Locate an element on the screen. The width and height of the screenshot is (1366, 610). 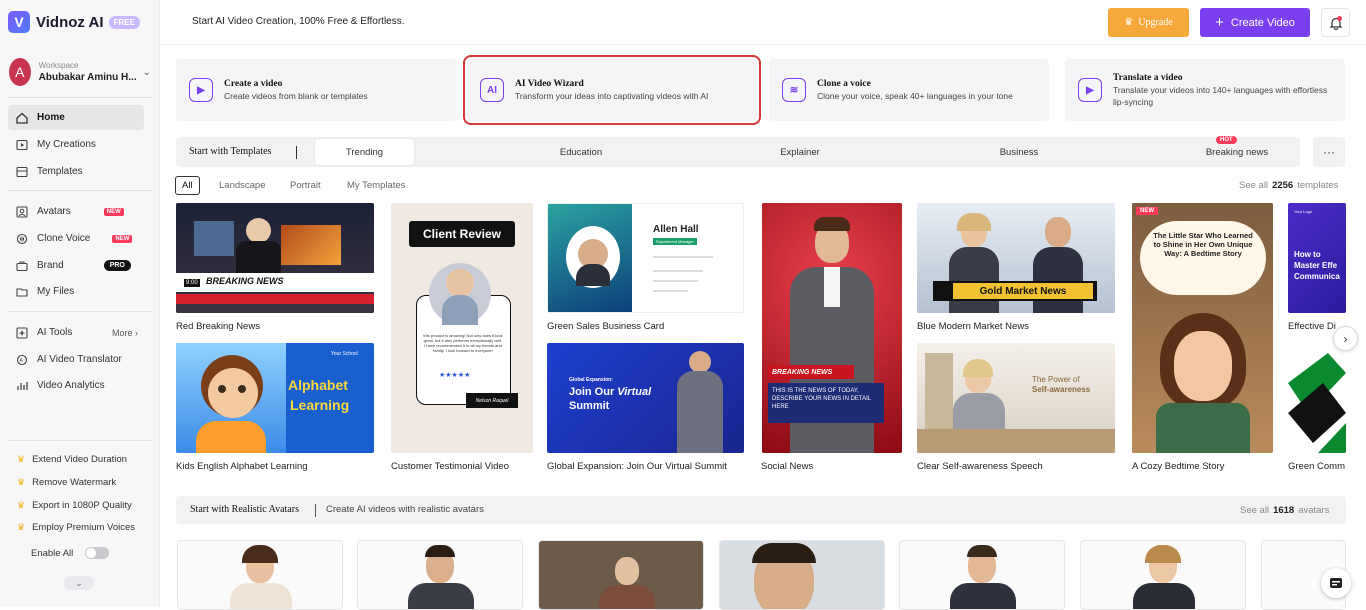
translate-video-icon: ▶ is located at coordinates (1090, 90).